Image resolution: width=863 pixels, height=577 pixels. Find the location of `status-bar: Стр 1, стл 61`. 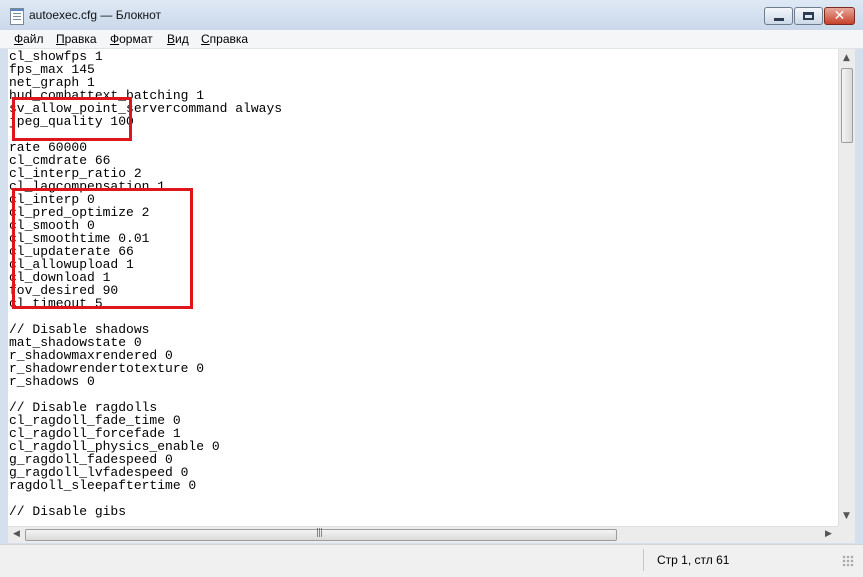

status-bar: Стр 1, стл 61 is located at coordinates (431, 560).